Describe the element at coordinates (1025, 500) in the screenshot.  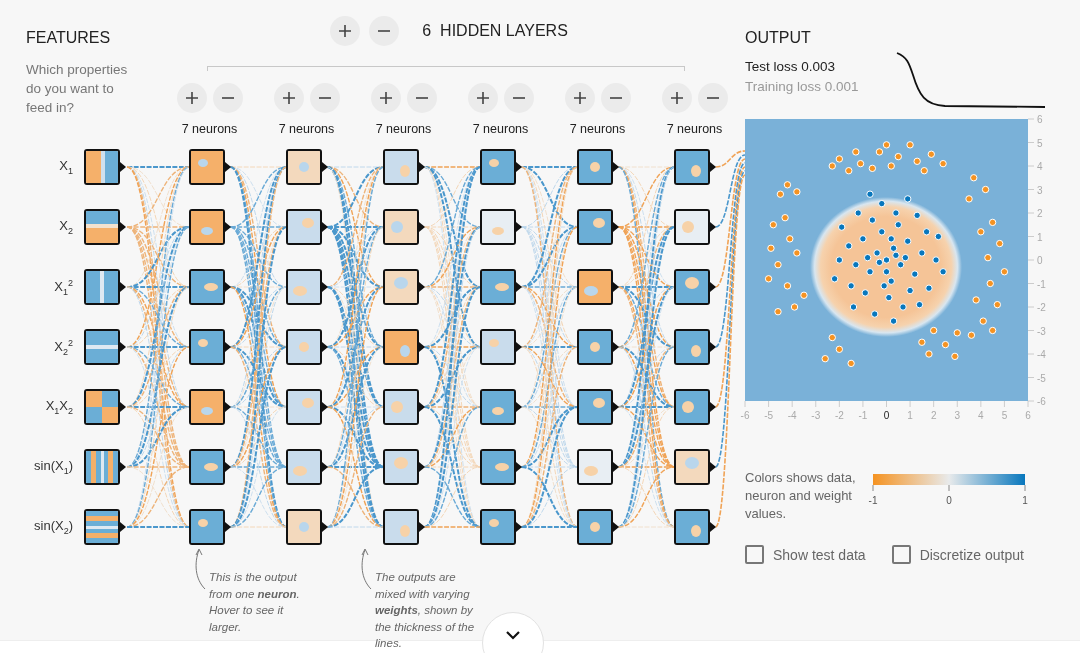
I see `scale-tick-label: 1` at that location.